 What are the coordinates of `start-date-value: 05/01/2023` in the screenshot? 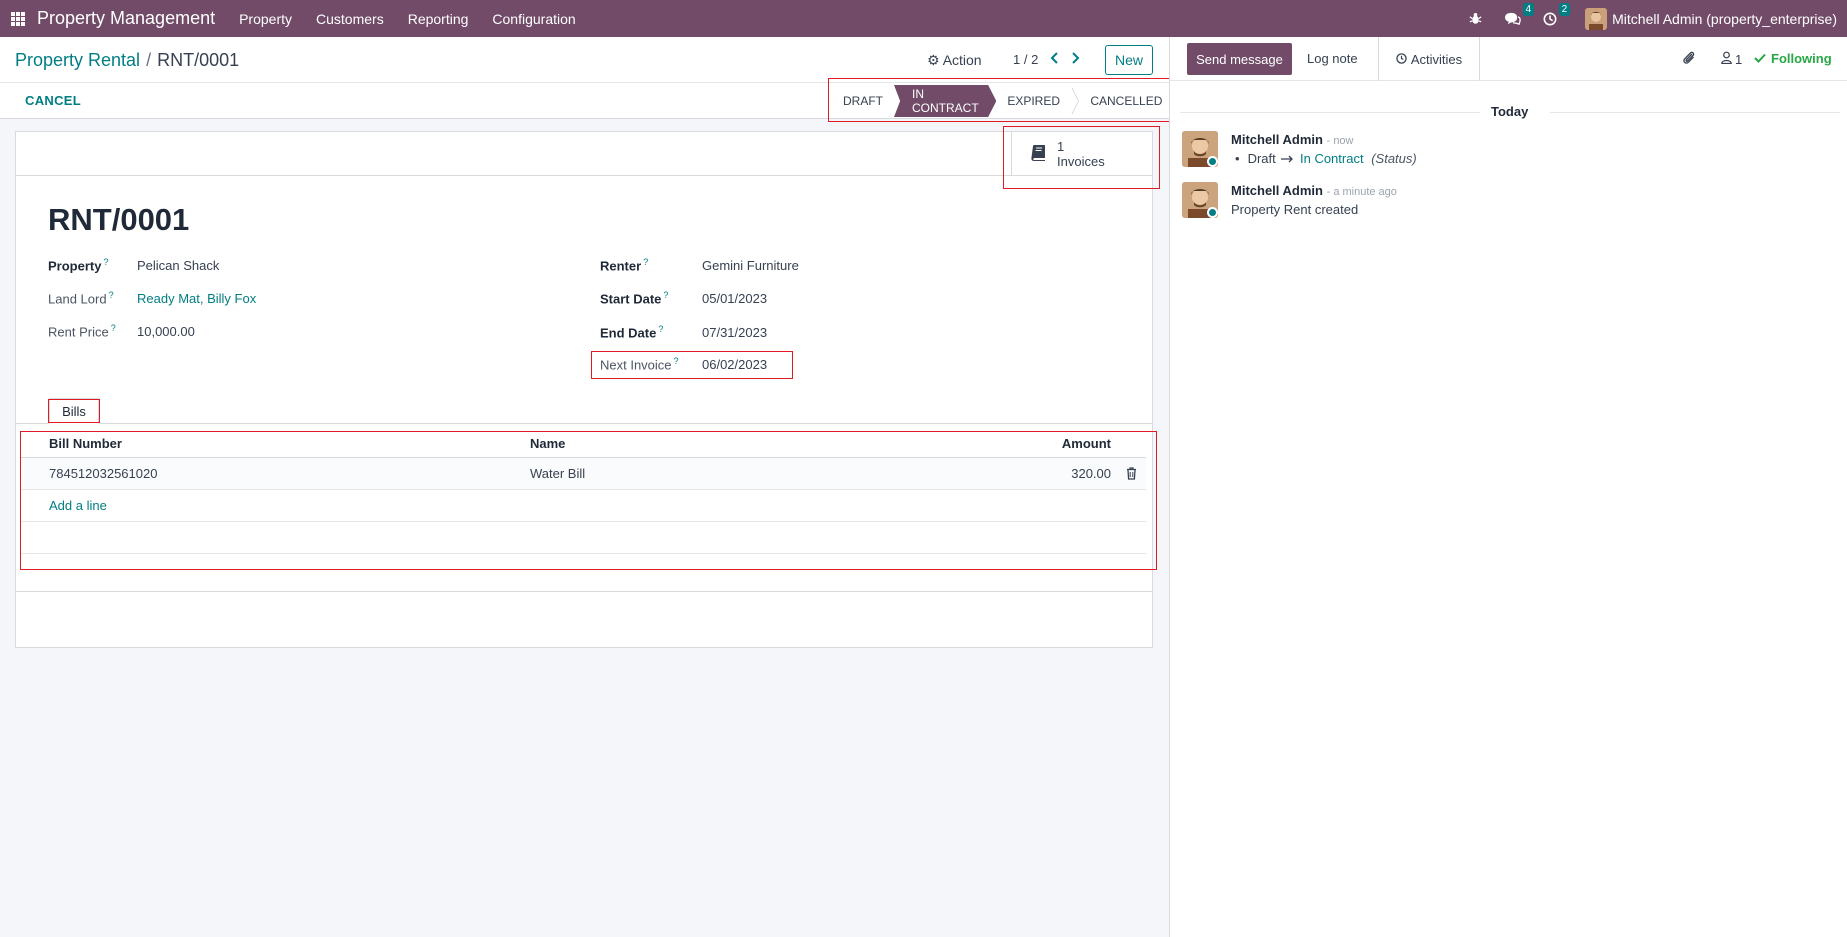 It's located at (734, 298).